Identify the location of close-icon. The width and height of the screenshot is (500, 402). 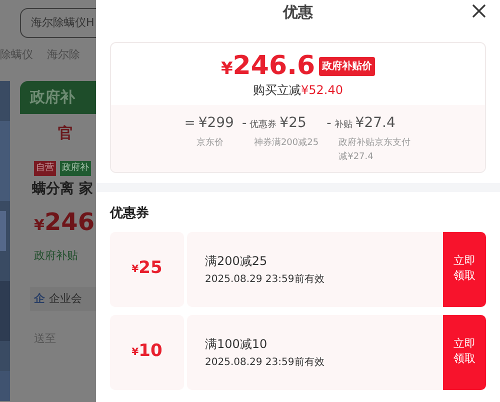
(479, 11).